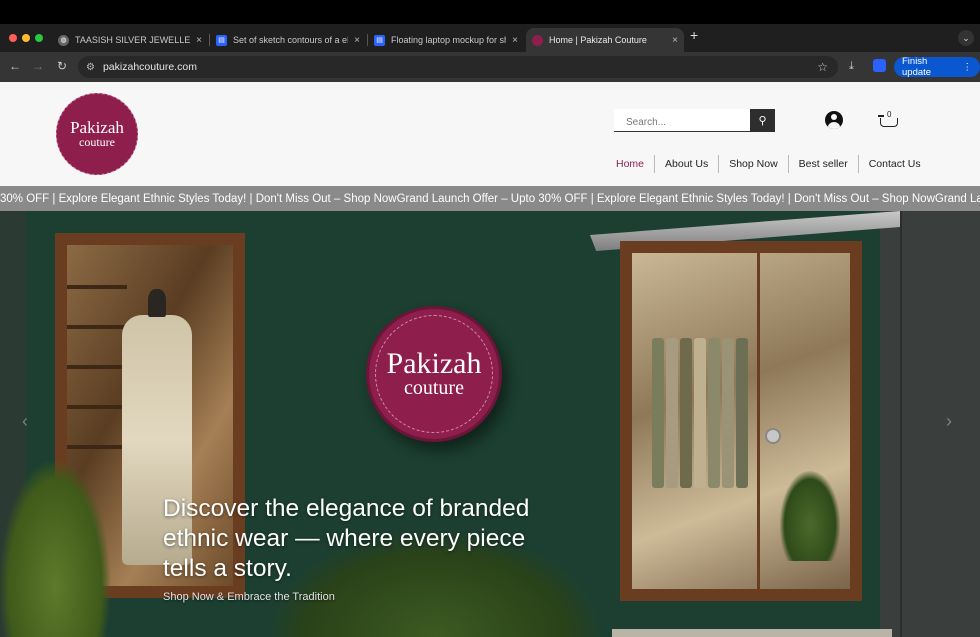  What do you see at coordinates (458, 67) in the screenshot?
I see `address-bar: ⚙ pakizahcouture.com ☆` at bounding box center [458, 67].